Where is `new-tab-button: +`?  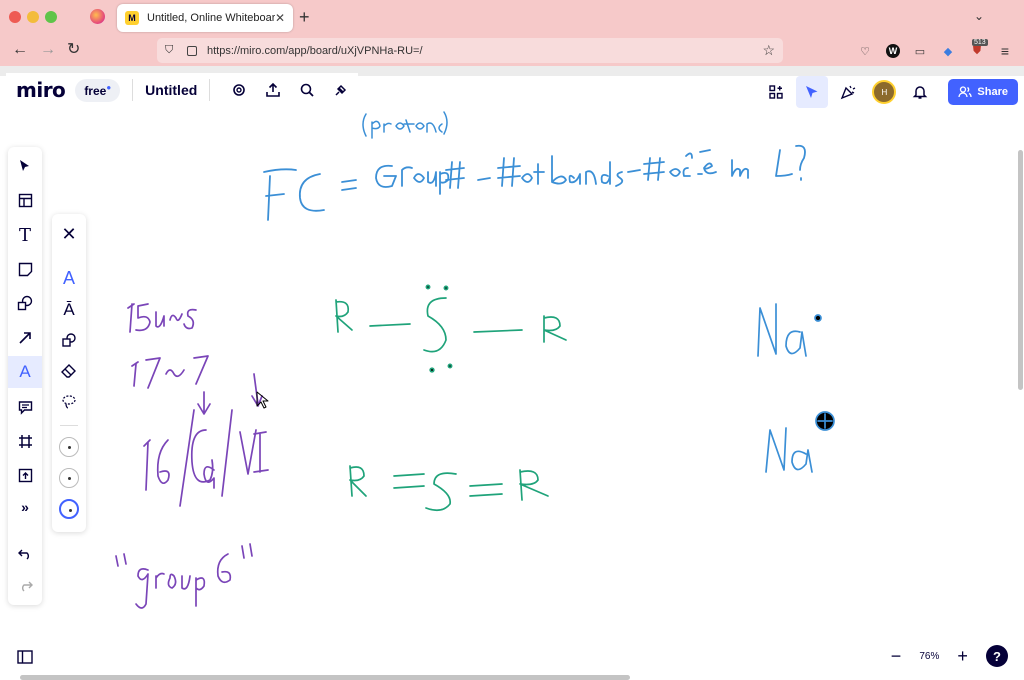
new-tab-button: + is located at coordinates (304, 17).